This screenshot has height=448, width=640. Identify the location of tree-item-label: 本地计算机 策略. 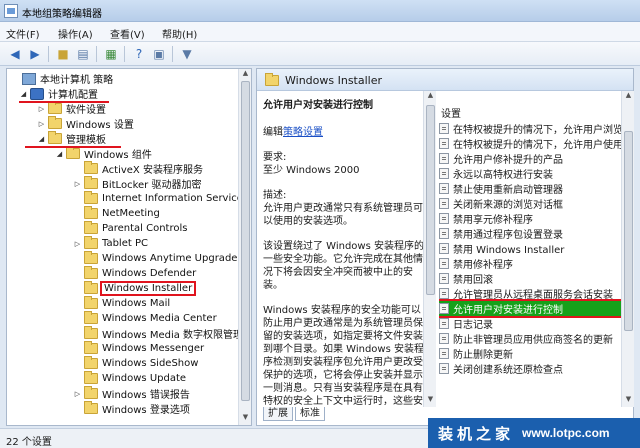
(77, 80).